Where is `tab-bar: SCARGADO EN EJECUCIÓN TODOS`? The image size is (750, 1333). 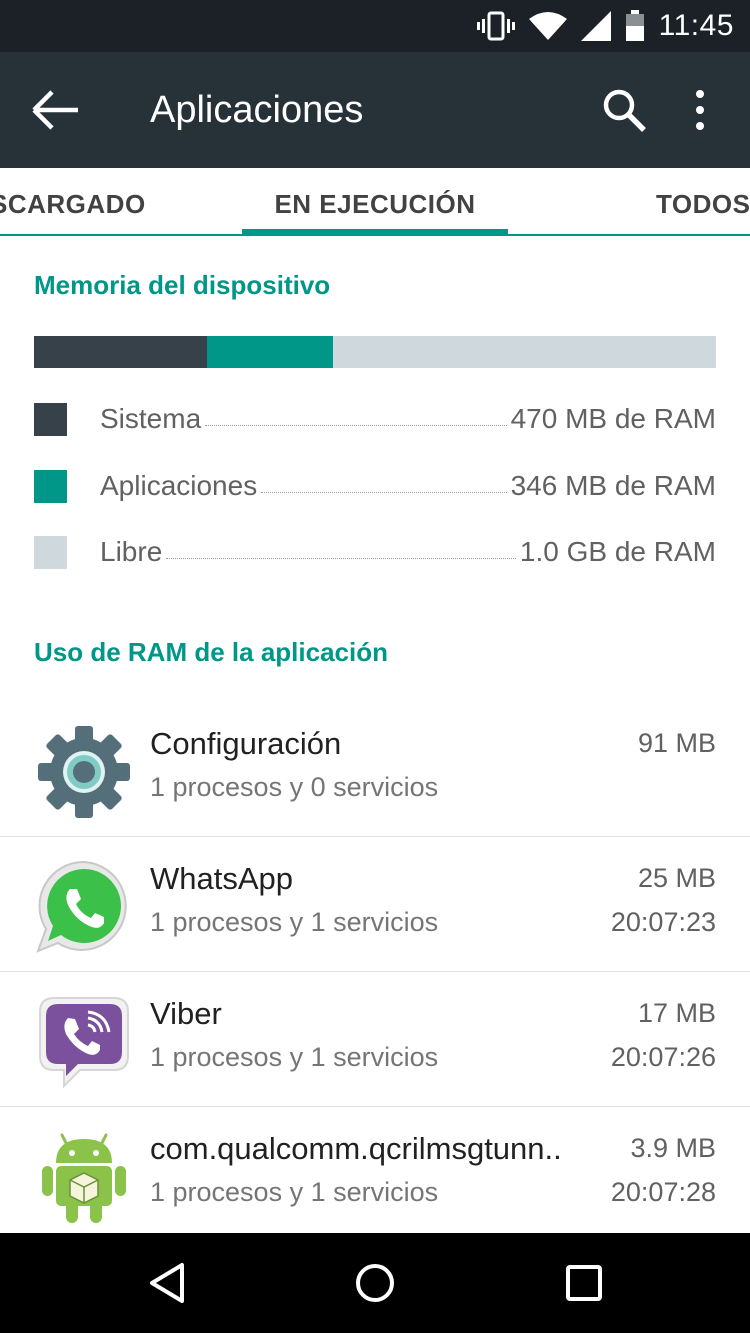 tab-bar: SCARGADO EN EJECUCIÓN TODOS is located at coordinates (375, 202).